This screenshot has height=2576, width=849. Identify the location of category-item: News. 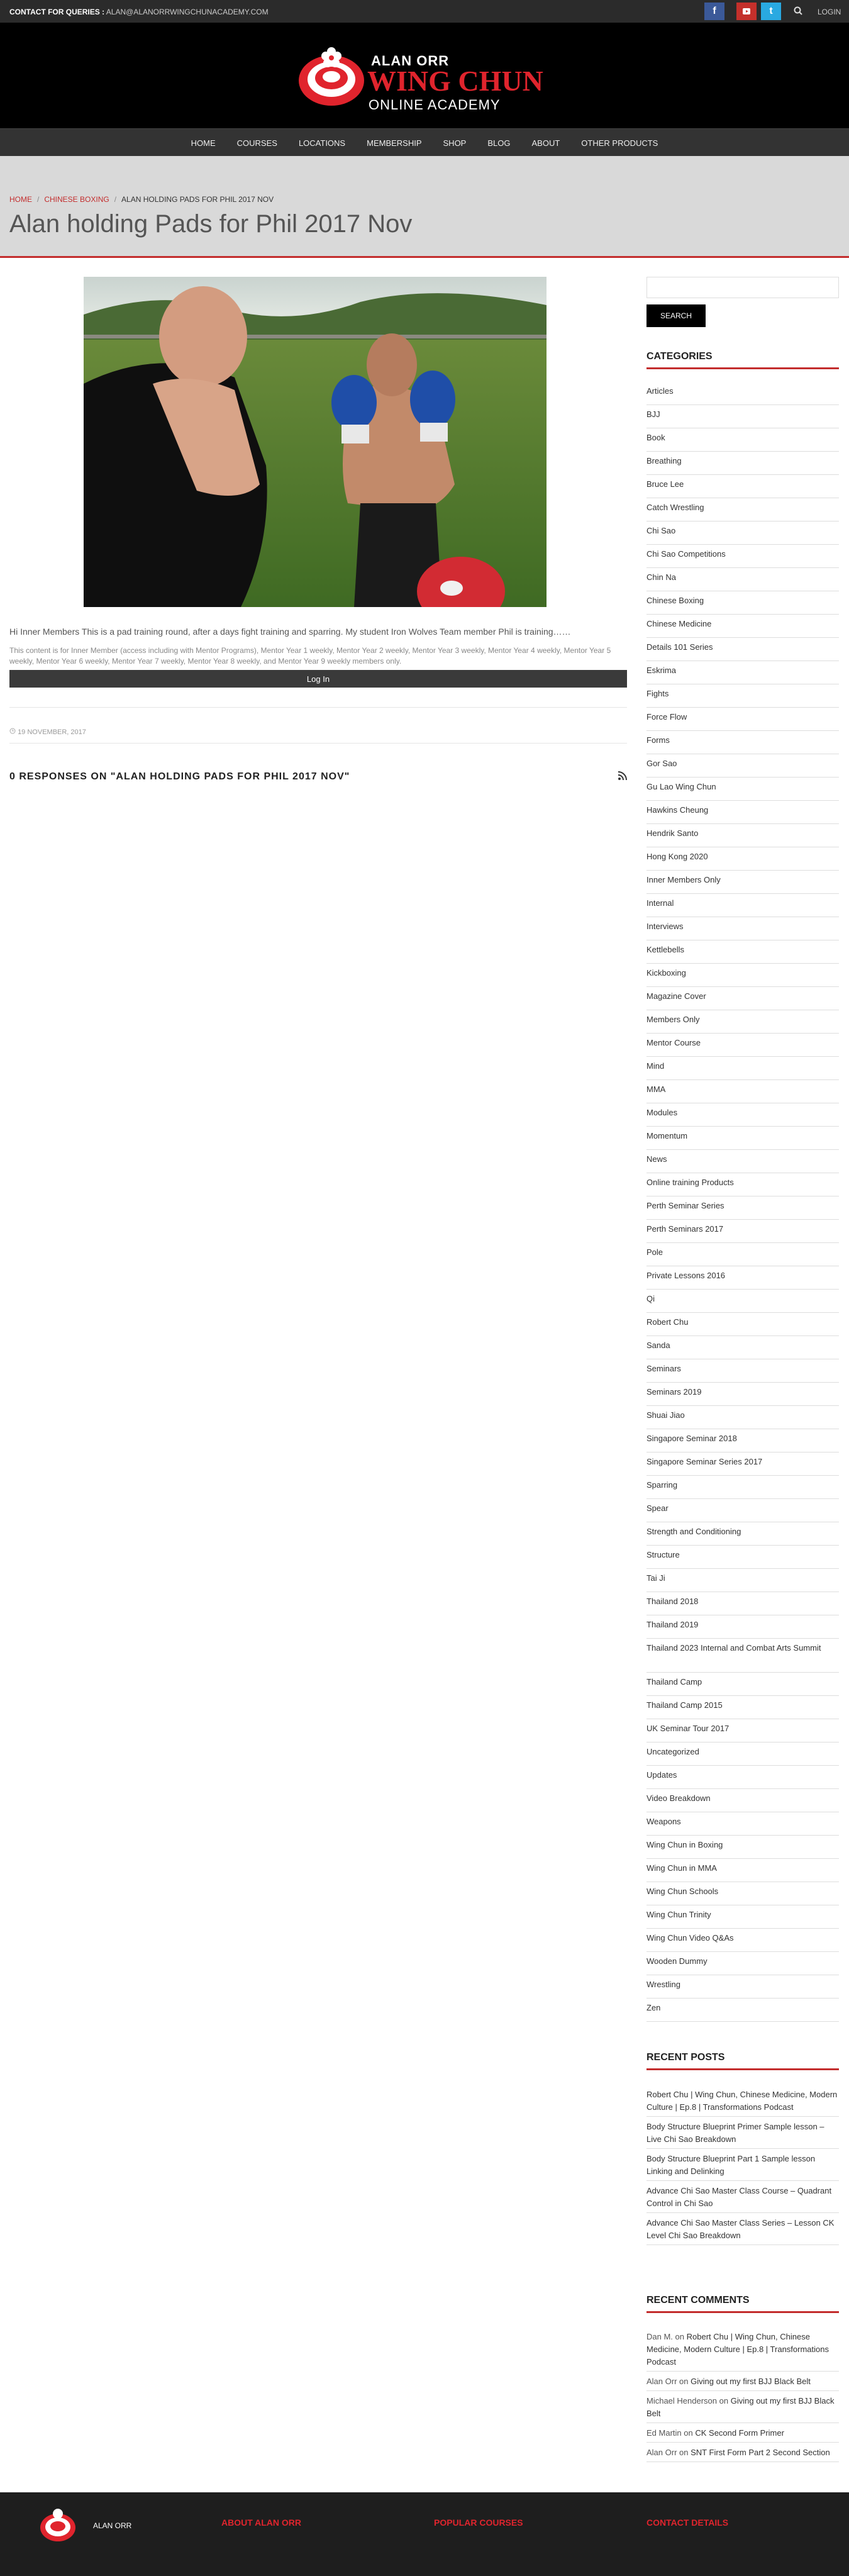
(743, 1161).